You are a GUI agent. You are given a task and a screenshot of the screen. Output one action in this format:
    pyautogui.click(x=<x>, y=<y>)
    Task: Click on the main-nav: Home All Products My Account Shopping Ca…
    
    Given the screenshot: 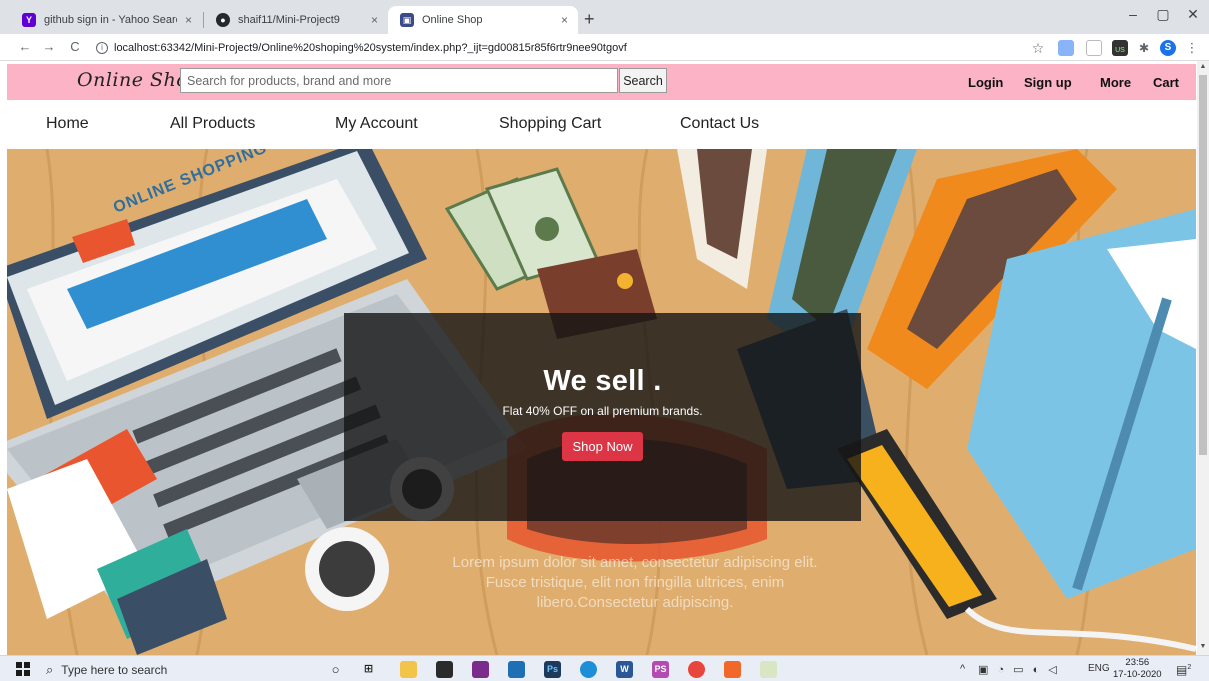 What is the action you would take?
    pyautogui.click(x=601, y=124)
    